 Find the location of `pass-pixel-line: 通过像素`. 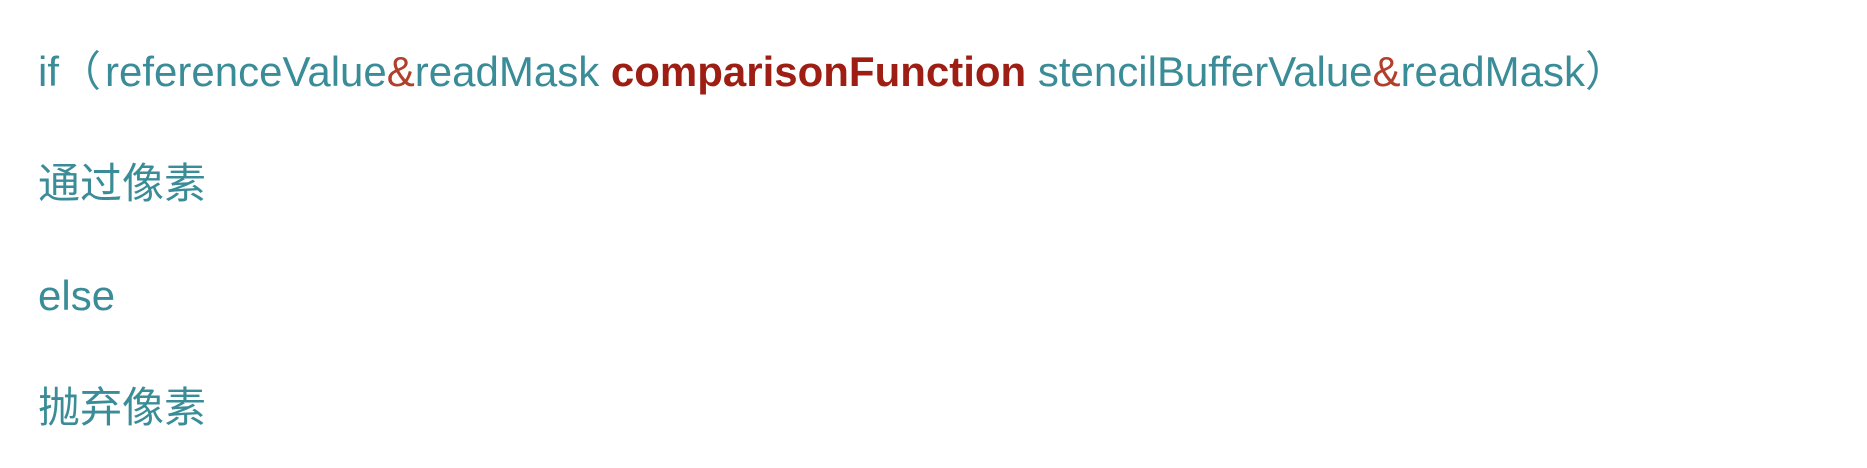

pass-pixel-line: 通过像素 is located at coordinates (122, 183).